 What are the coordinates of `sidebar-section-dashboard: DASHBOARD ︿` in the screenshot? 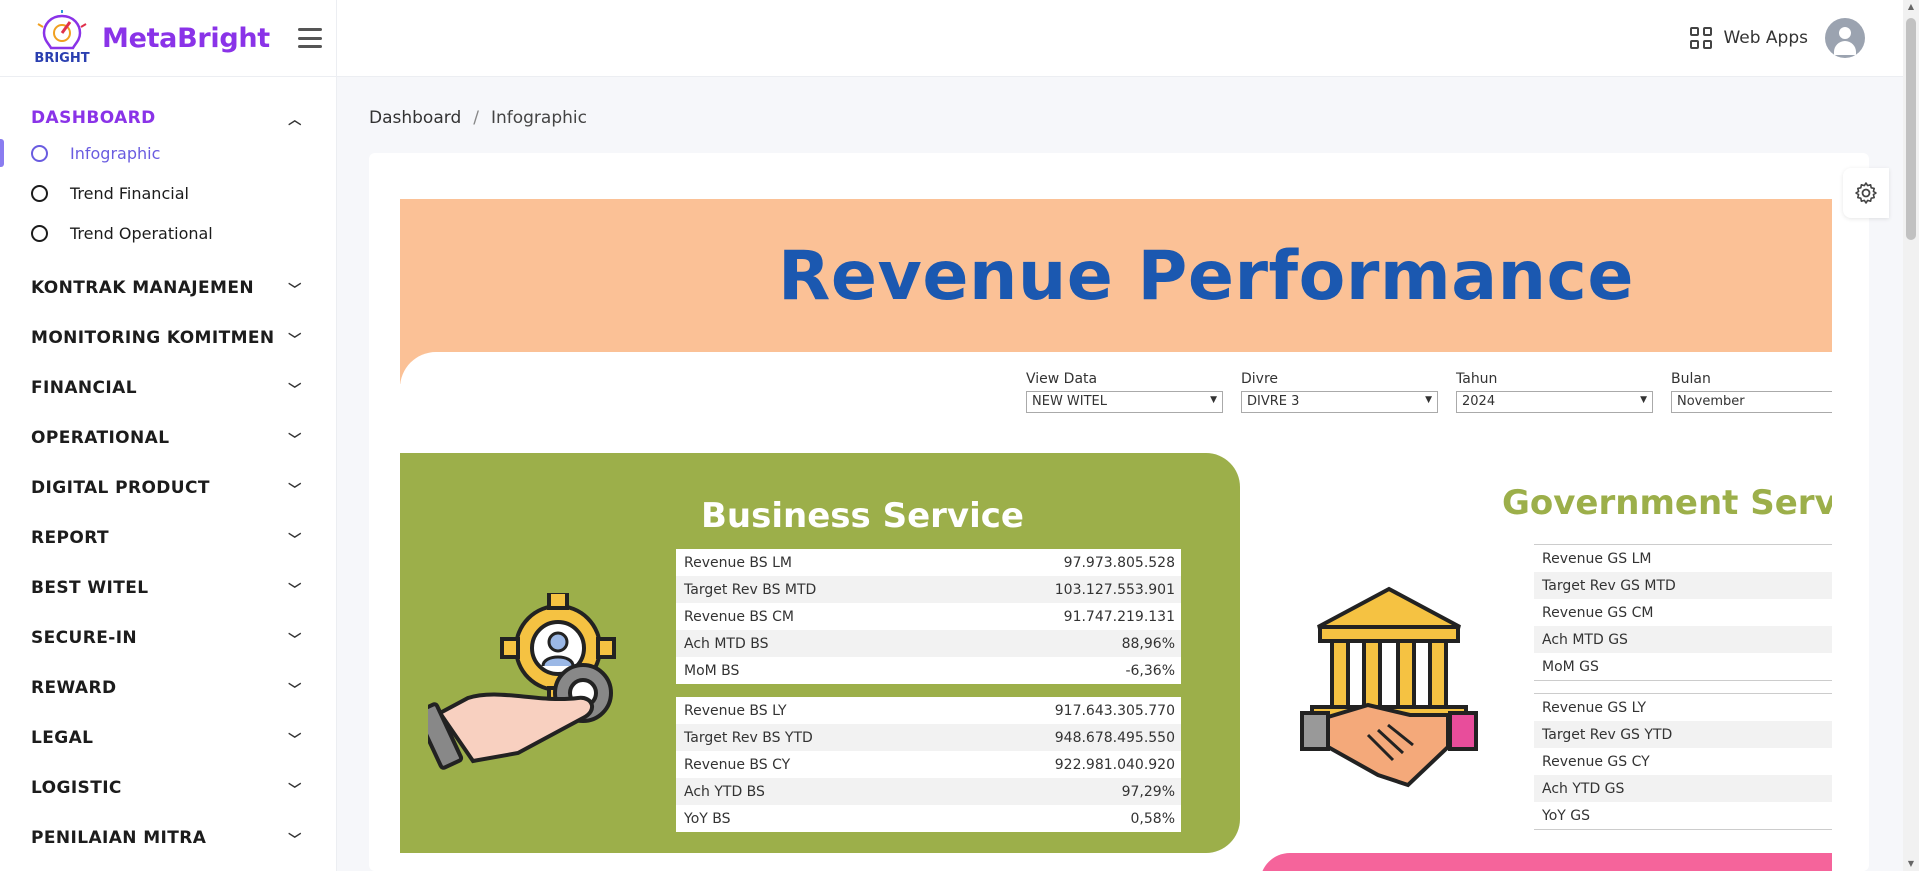 It's located at (168, 118).